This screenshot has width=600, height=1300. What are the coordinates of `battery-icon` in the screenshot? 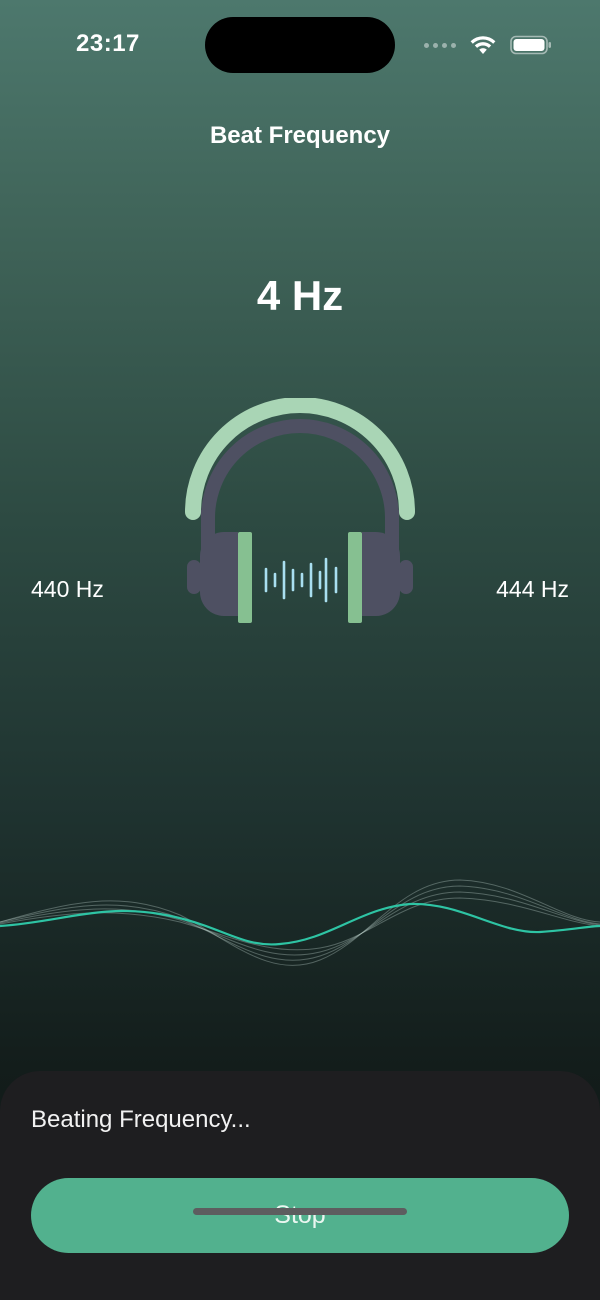 It's located at (530, 45).